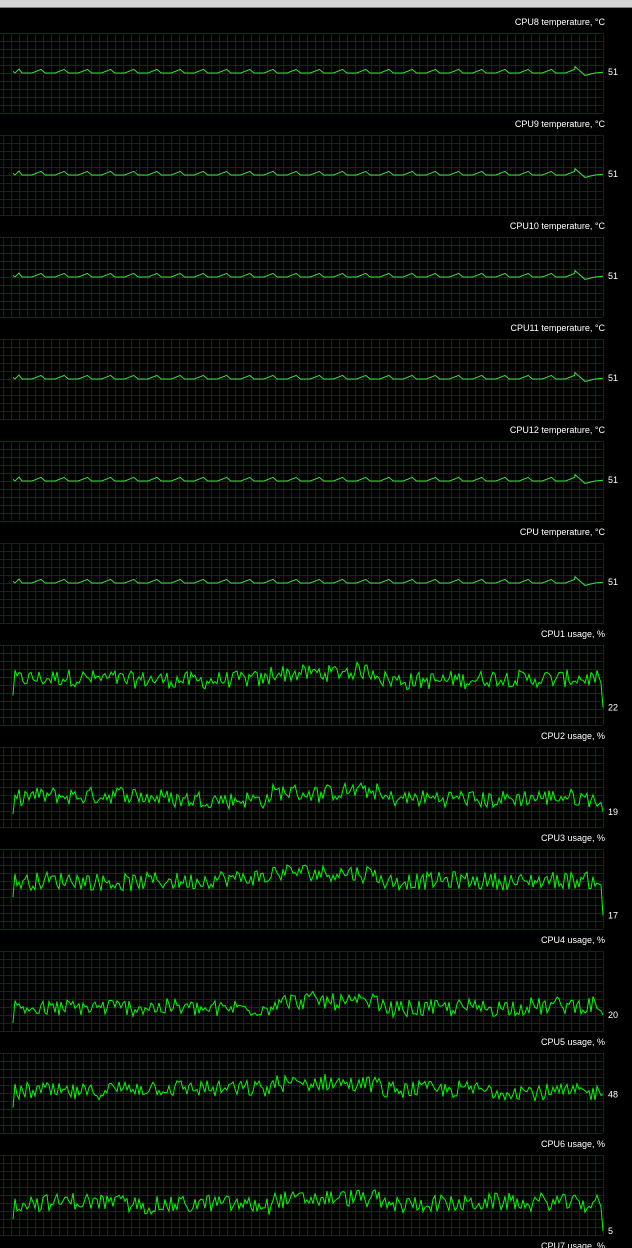 Image resolution: width=632 pixels, height=1248 pixels. I want to click on graph-panel-0: CPU8 temperature, °C 51, so click(309, 65).